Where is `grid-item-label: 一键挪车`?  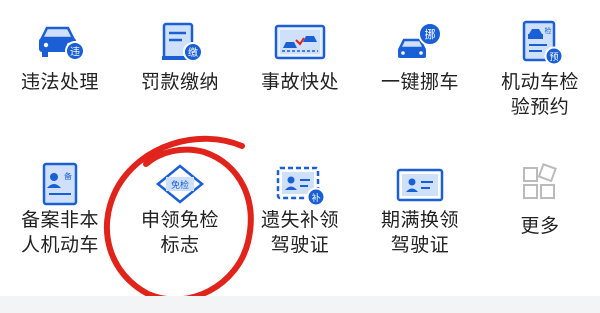
grid-item-label: 一键挪车 is located at coordinates (419, 82).